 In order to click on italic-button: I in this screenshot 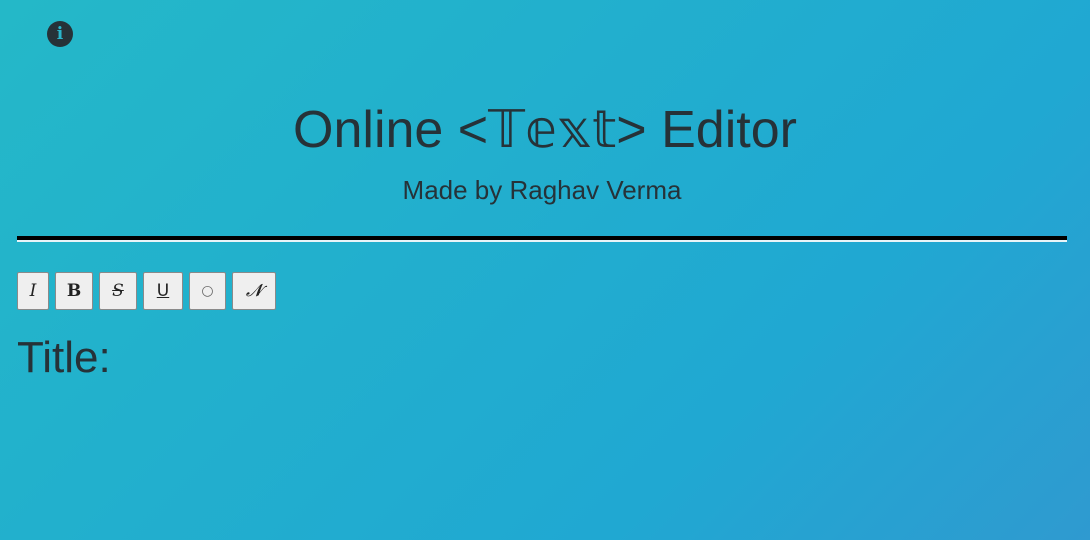, I will do `click(33, 291)`.